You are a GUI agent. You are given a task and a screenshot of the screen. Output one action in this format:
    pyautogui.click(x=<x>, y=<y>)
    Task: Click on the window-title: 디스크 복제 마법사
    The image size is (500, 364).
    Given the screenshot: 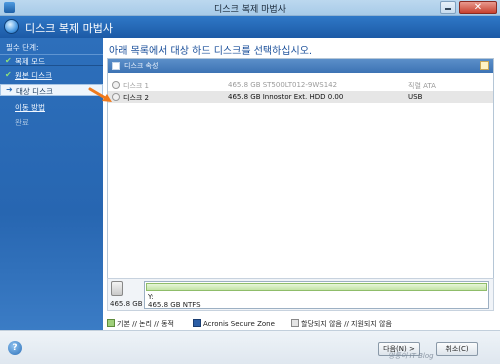 What is the action you would take?
    pyautogui.click(x=250, y=10)
    